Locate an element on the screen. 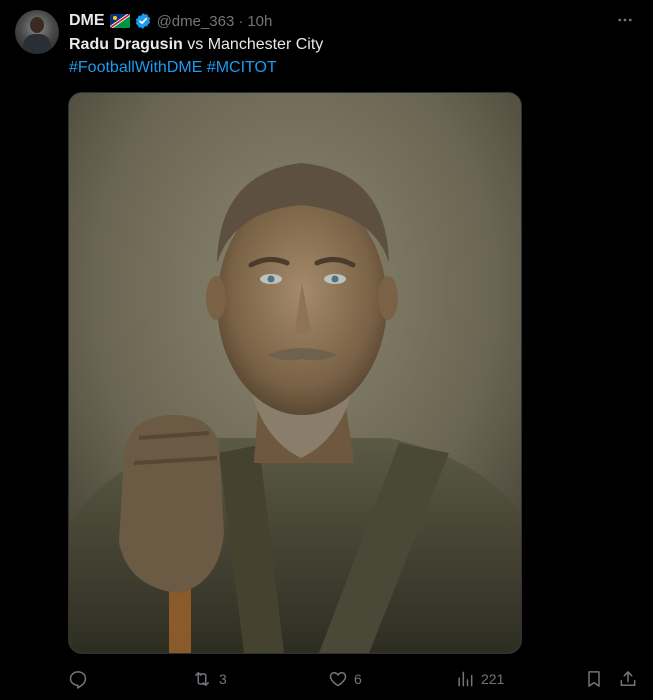 This screenshot has height=700, width=653. bookmark-icon is located at coordinates (594, 679).